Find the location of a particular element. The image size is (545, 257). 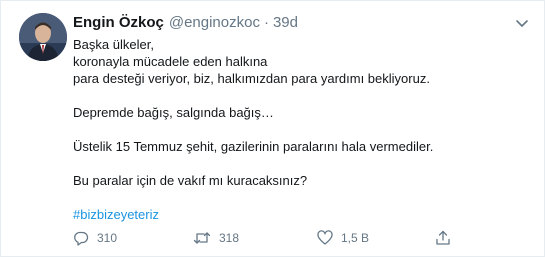

tweet-line: koronayla mücadele eden halkına is located at coordinates (170, 61).